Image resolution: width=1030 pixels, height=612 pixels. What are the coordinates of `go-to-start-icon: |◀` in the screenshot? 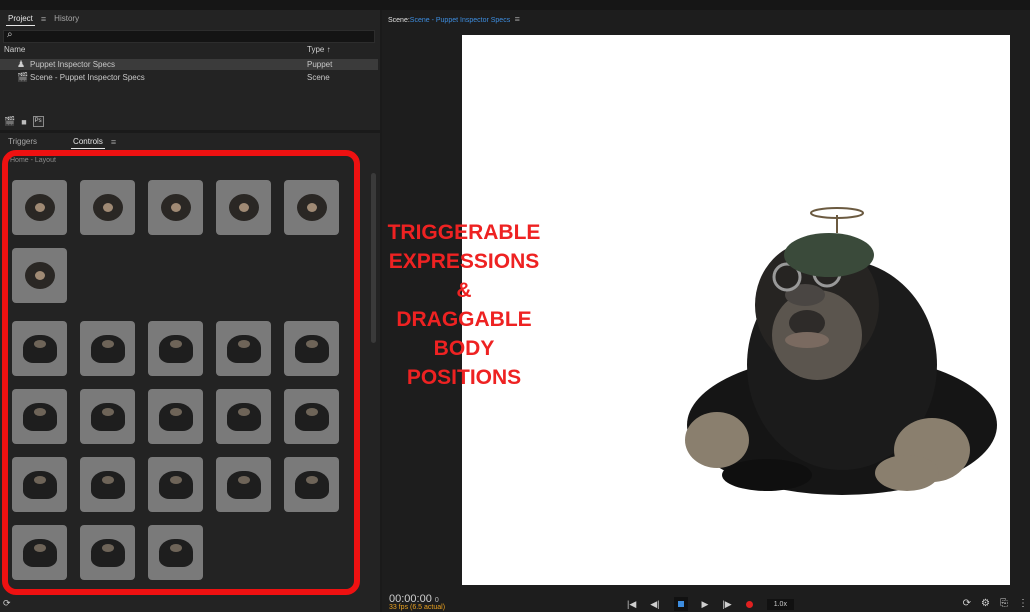 It's located at (631, 604).